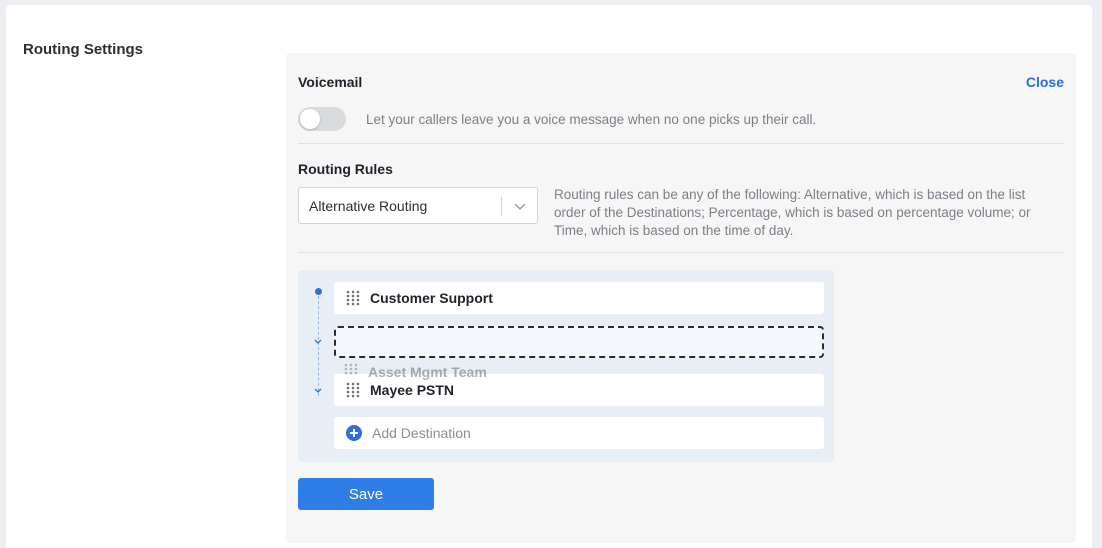 The height and width of the screenshot is (548, 1102). Describe the element at coordinates (322, 119) in the screenshot. I see `voicemail-toggle` at that location.